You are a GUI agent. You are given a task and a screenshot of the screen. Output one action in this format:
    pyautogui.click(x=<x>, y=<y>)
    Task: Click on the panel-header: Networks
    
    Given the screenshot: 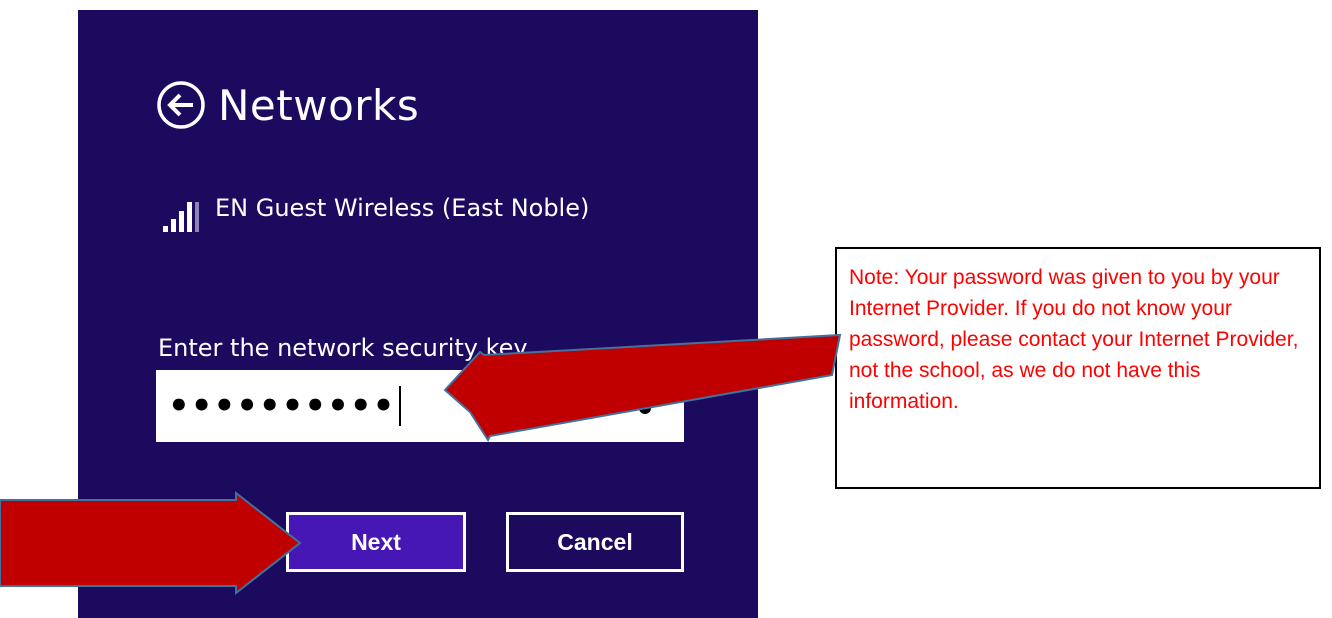 What is the action you would take?
    pyautogui.click(x=287, y=105)
    